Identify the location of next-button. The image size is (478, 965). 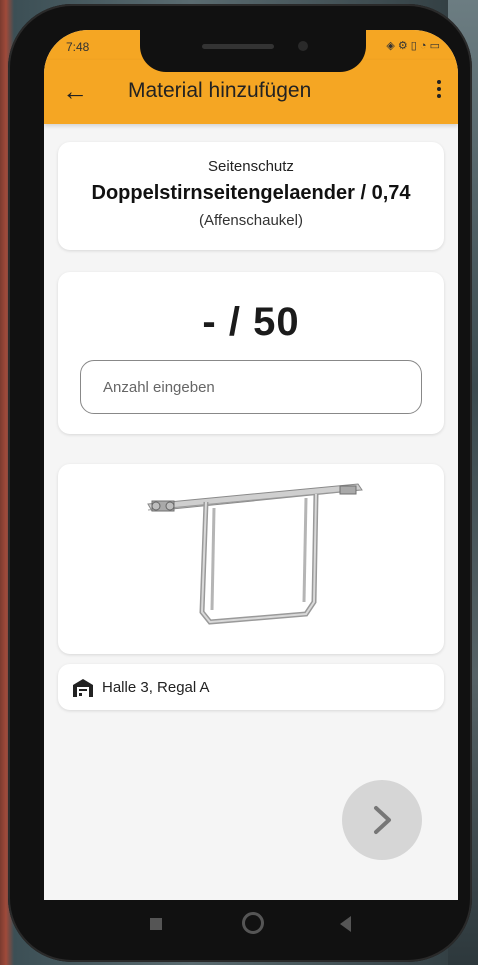
(382, 820).